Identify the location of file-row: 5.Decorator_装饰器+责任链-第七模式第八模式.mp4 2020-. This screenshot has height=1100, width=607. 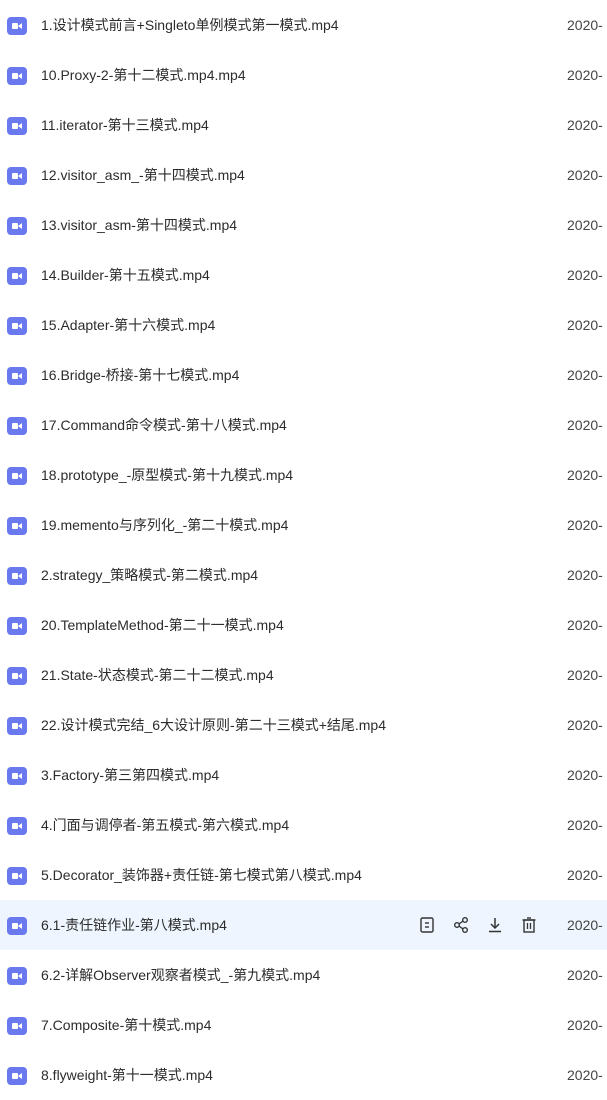
(303, 875).